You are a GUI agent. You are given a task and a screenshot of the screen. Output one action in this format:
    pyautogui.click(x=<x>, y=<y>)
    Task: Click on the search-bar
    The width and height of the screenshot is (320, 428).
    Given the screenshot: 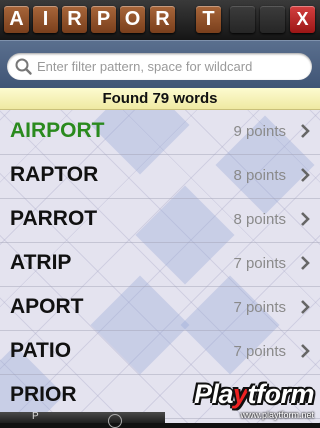 What is the action you would take?
    pyautogui.click(x=160, y=64)
    